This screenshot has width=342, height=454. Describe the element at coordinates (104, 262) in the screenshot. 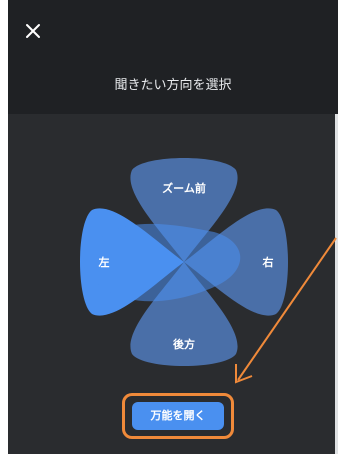

I see `direction-left-label: 左` at that location.